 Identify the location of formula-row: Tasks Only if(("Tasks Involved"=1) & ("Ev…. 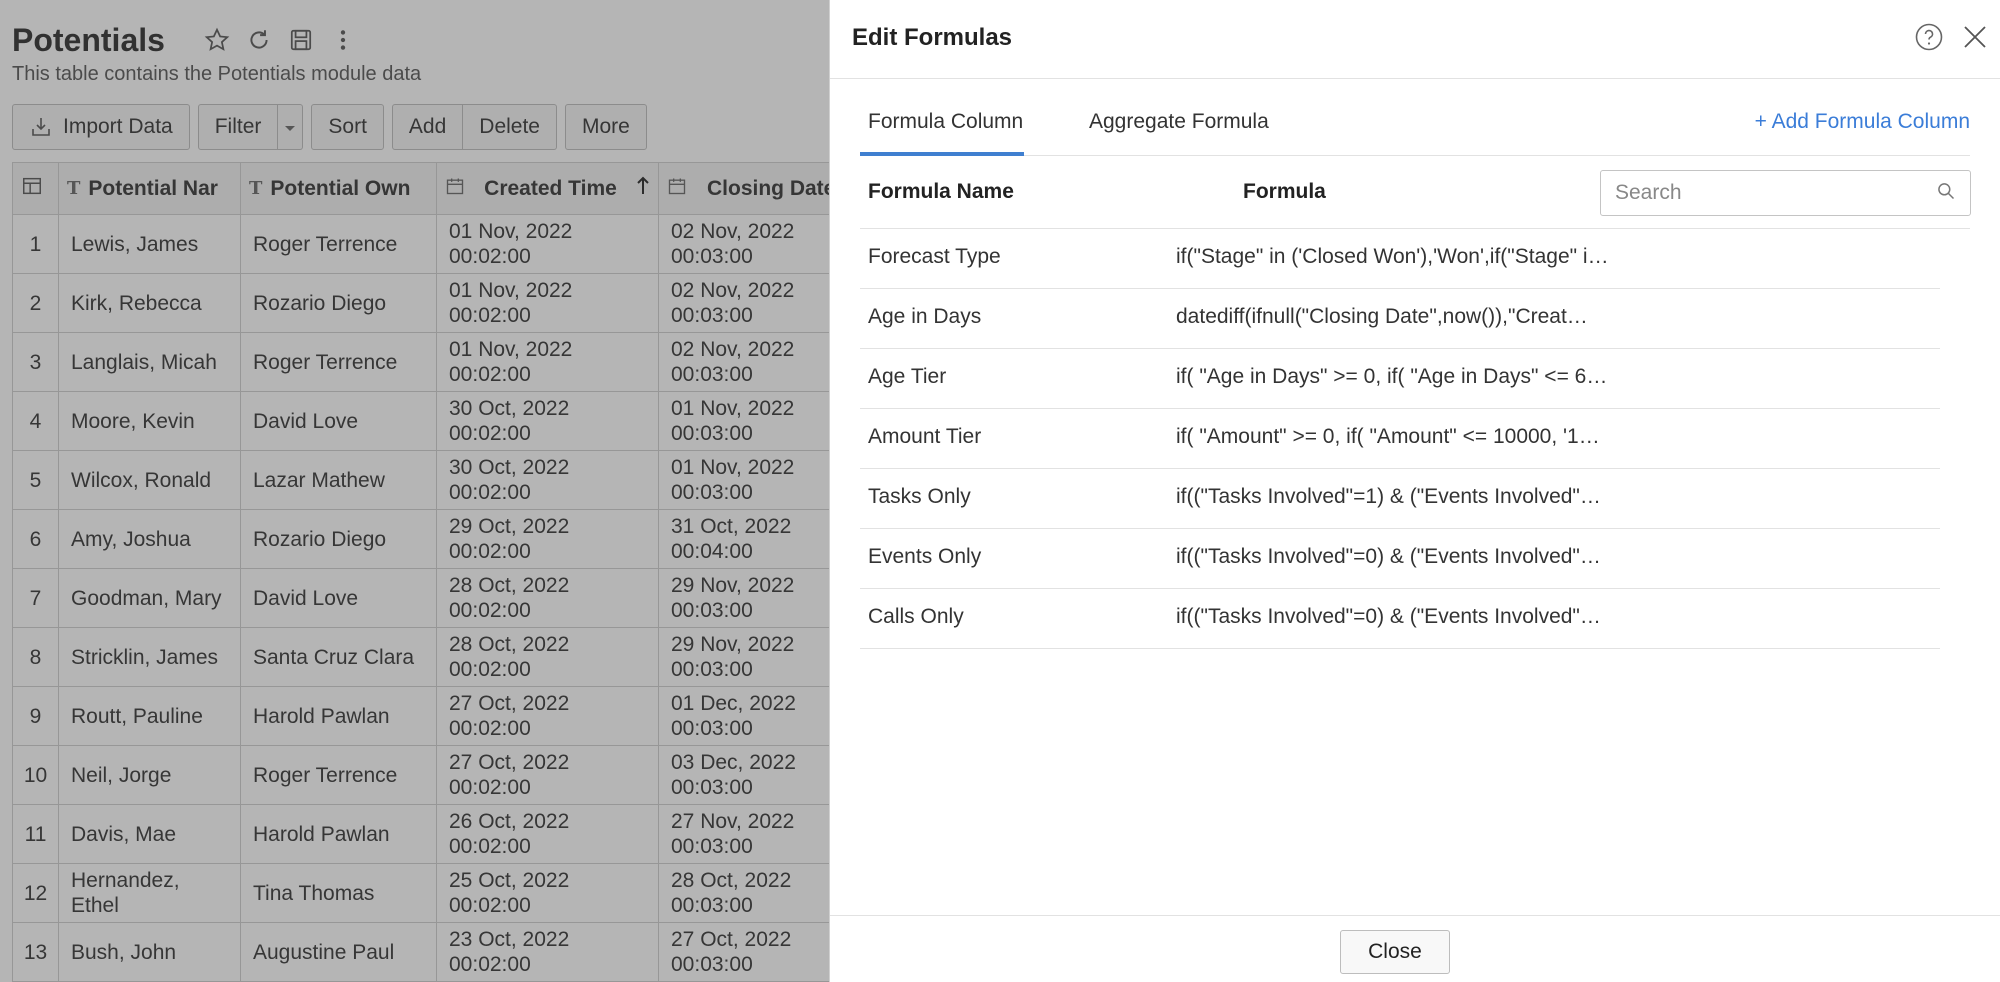
(1400, 499).